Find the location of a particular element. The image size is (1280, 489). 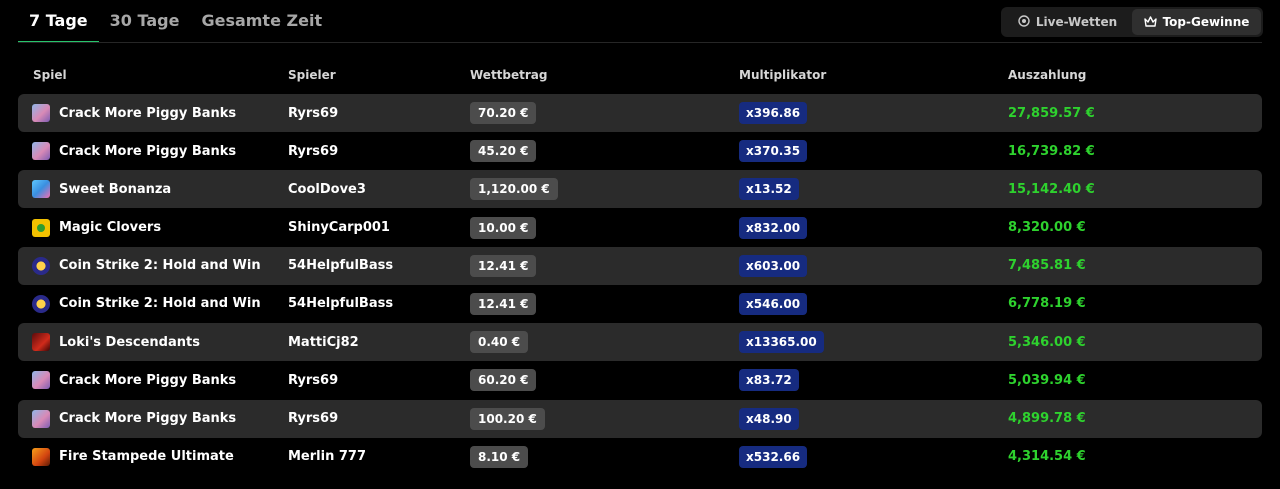

game-cell: Sweet Bonanza is located at coordinates (101, 189).